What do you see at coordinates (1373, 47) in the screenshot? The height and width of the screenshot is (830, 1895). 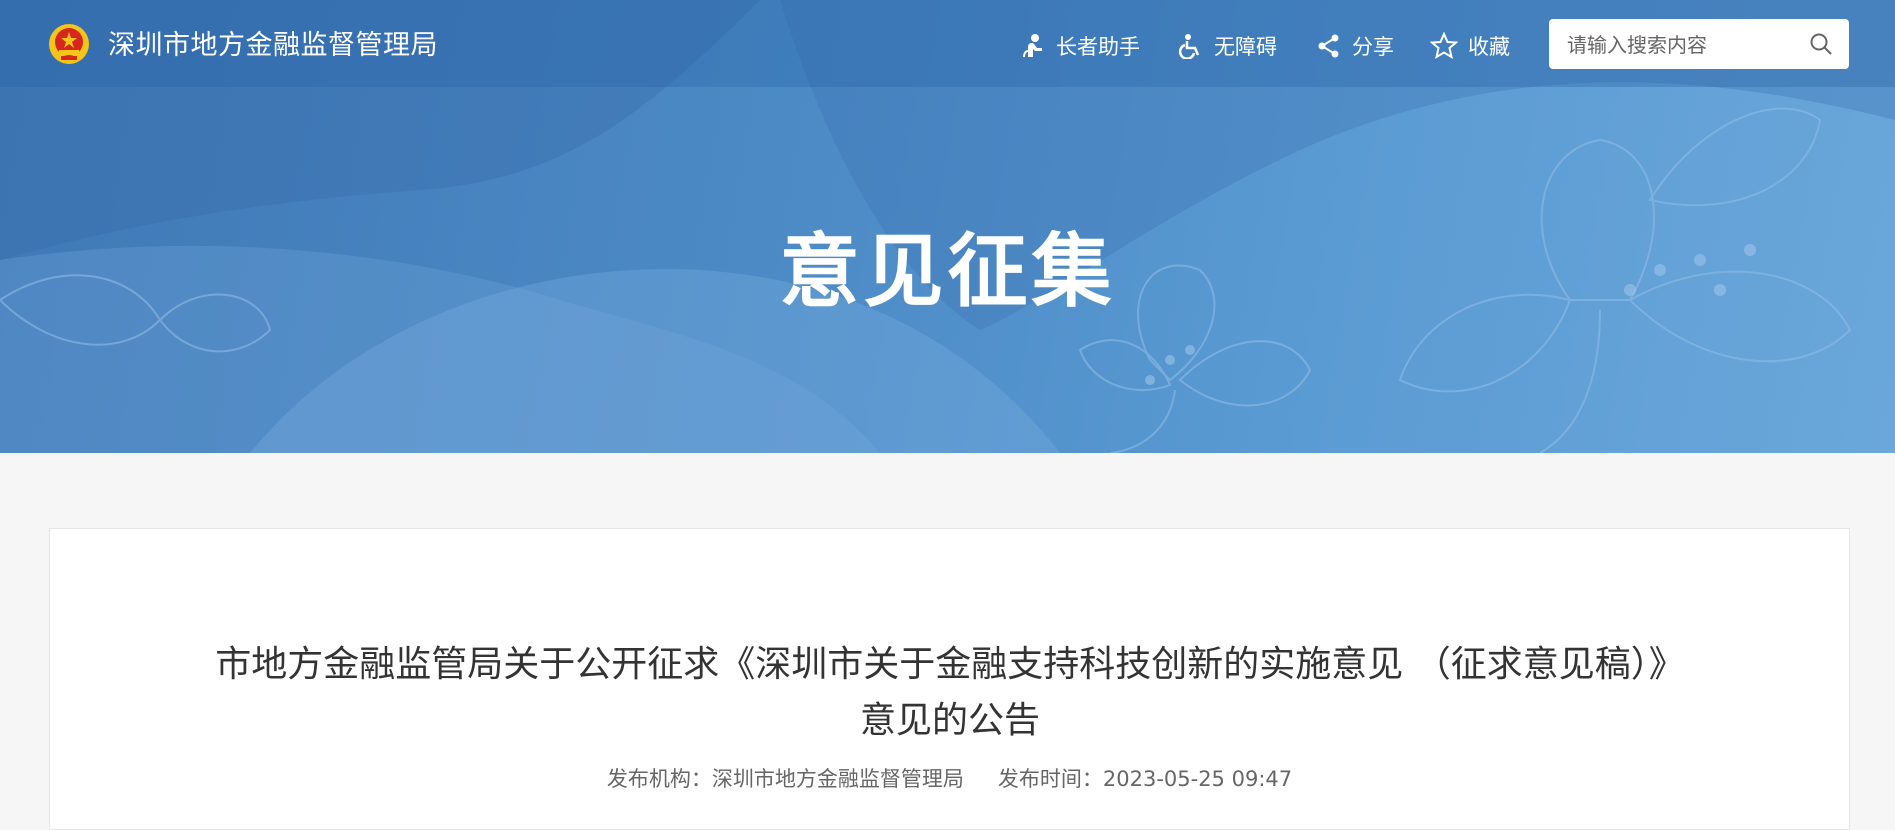 I see `share-label: 分享` at bounding box center [1373, 47].